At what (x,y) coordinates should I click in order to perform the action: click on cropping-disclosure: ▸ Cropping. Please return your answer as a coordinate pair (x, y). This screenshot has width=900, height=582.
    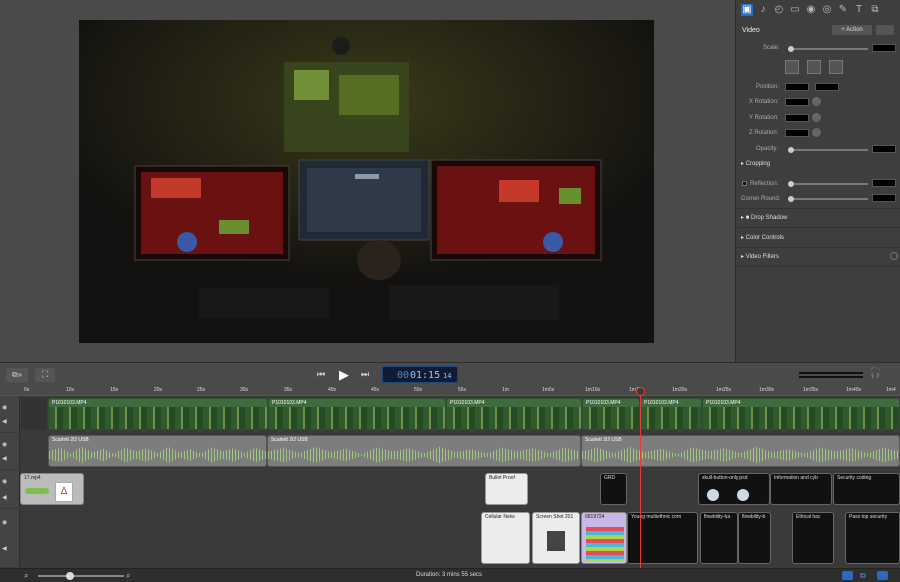
    Looking at the image, I should click on (755, 163).